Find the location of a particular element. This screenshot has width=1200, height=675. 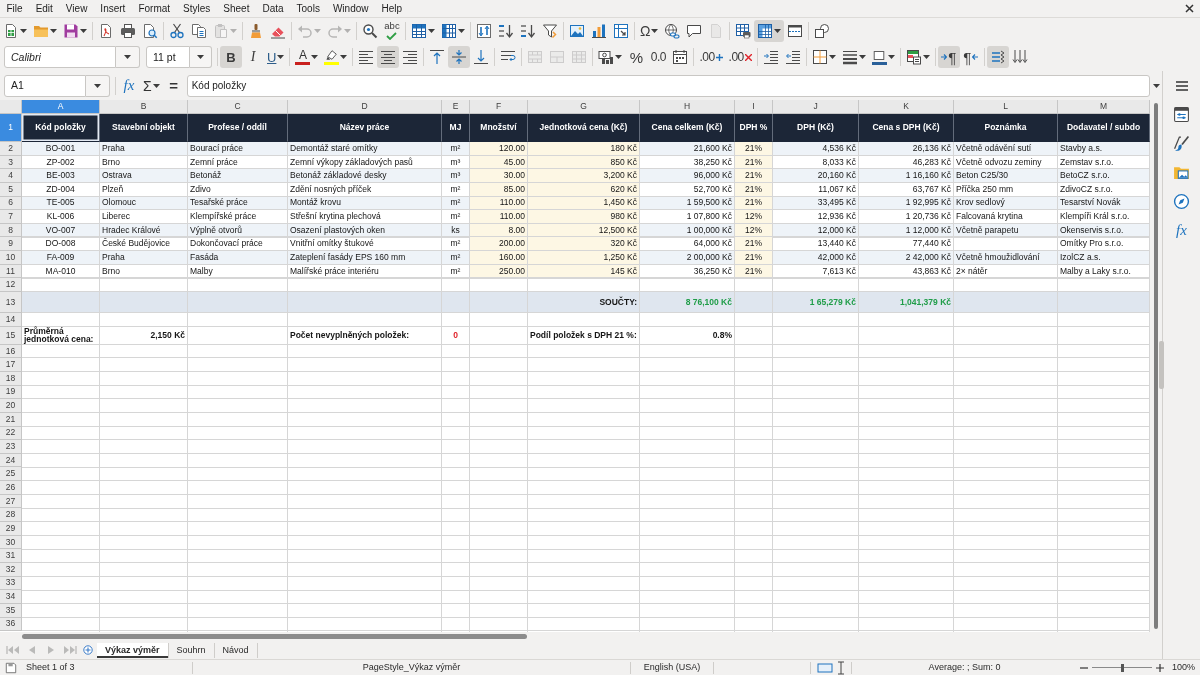

table-cell: FA-009 is located at coordinates (61, 258).